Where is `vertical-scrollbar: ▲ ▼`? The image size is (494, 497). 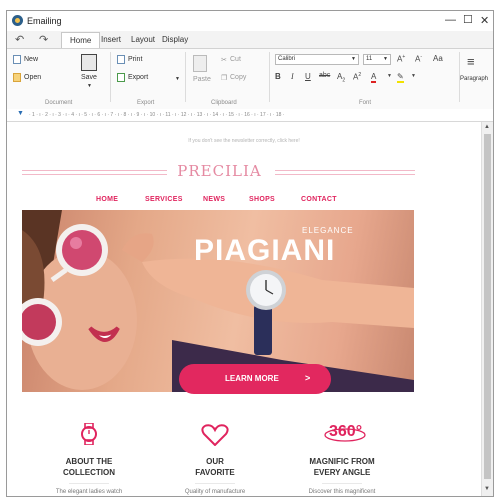
vertical-scrollbar: ▲ ▼ is located at coordinates (487, 309).